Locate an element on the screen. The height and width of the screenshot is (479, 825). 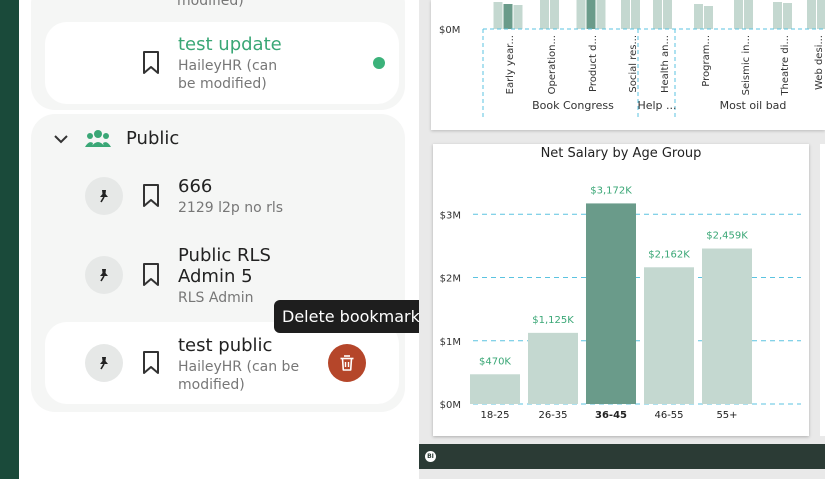
group-people-icon is located at coordinates (98, 138).